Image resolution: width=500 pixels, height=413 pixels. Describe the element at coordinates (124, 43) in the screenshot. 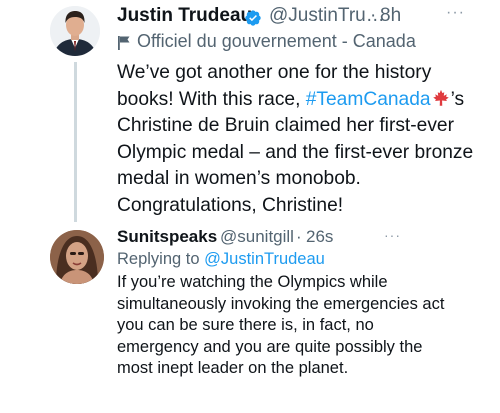

I see `flag-icon` at that location.